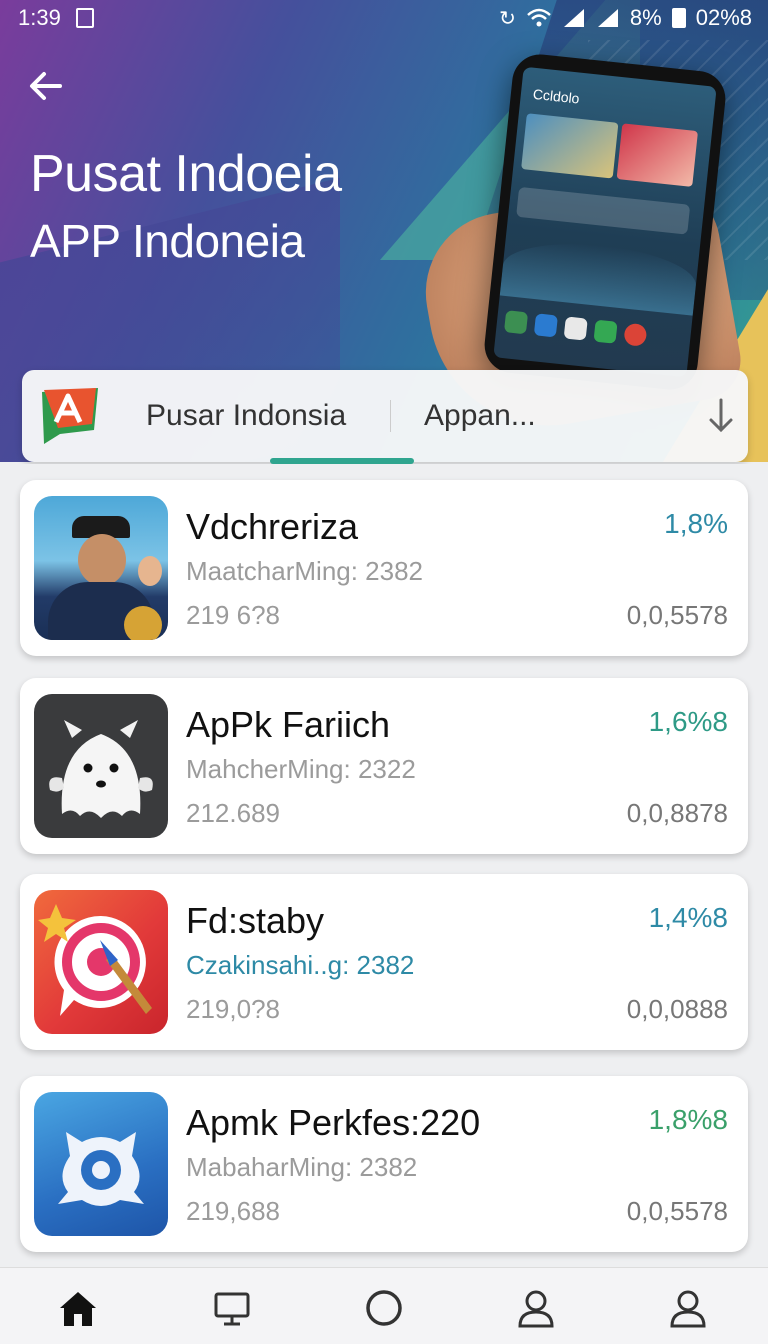  What do you see at coordinates (101, 568) in the screenshot?
I see `person-photo-icon` at bounding box center [101, 568].